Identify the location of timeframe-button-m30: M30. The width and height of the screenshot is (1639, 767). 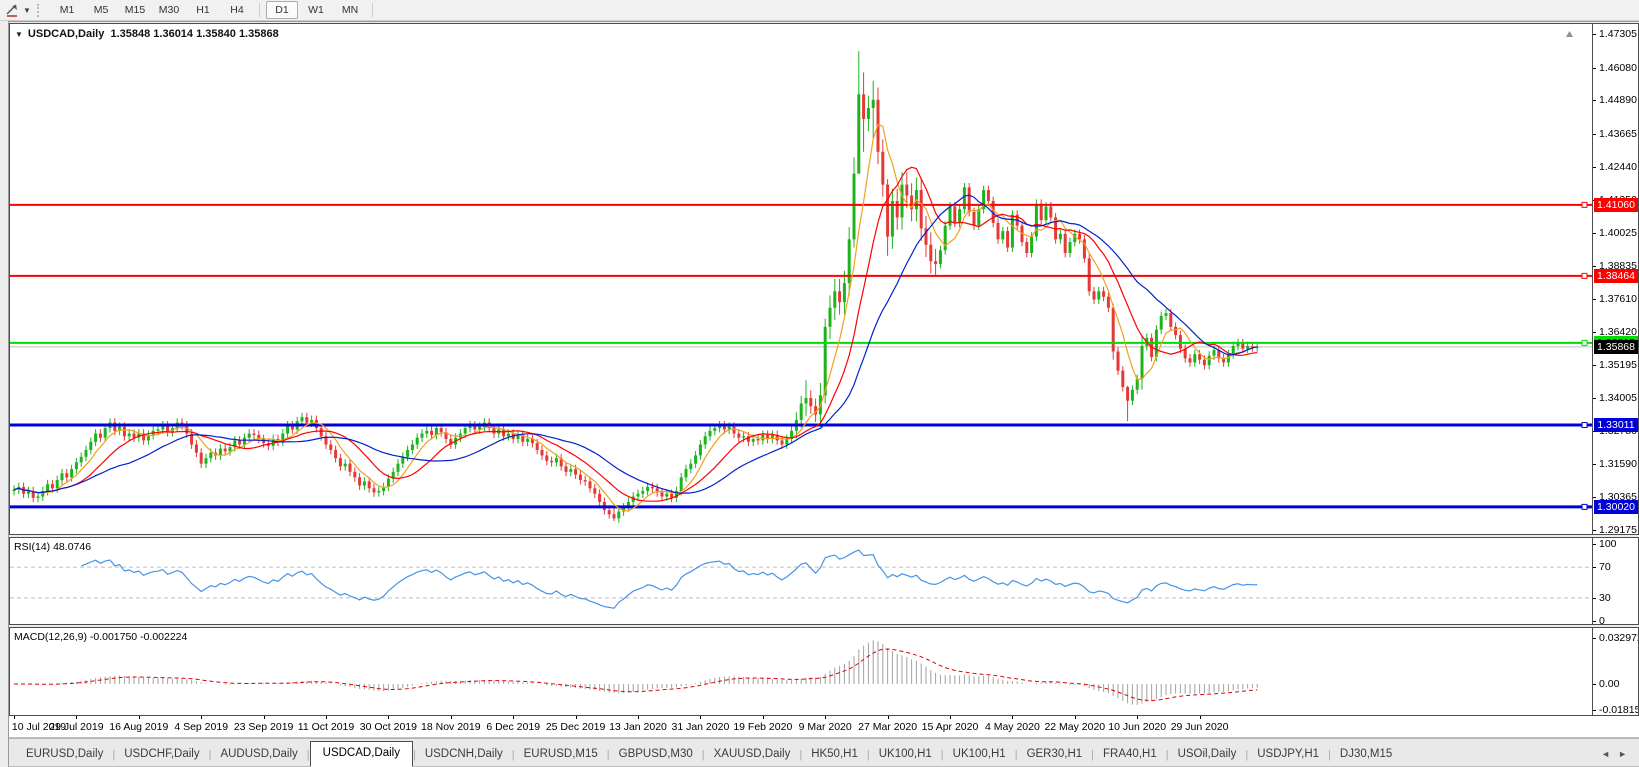
(169, 10).